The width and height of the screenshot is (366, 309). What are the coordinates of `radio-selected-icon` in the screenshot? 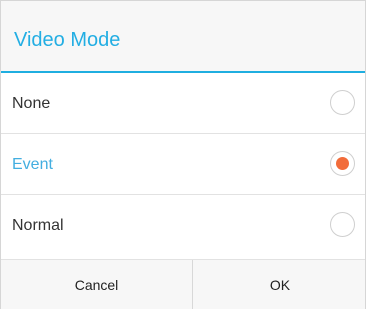 It's located at (342, 163).